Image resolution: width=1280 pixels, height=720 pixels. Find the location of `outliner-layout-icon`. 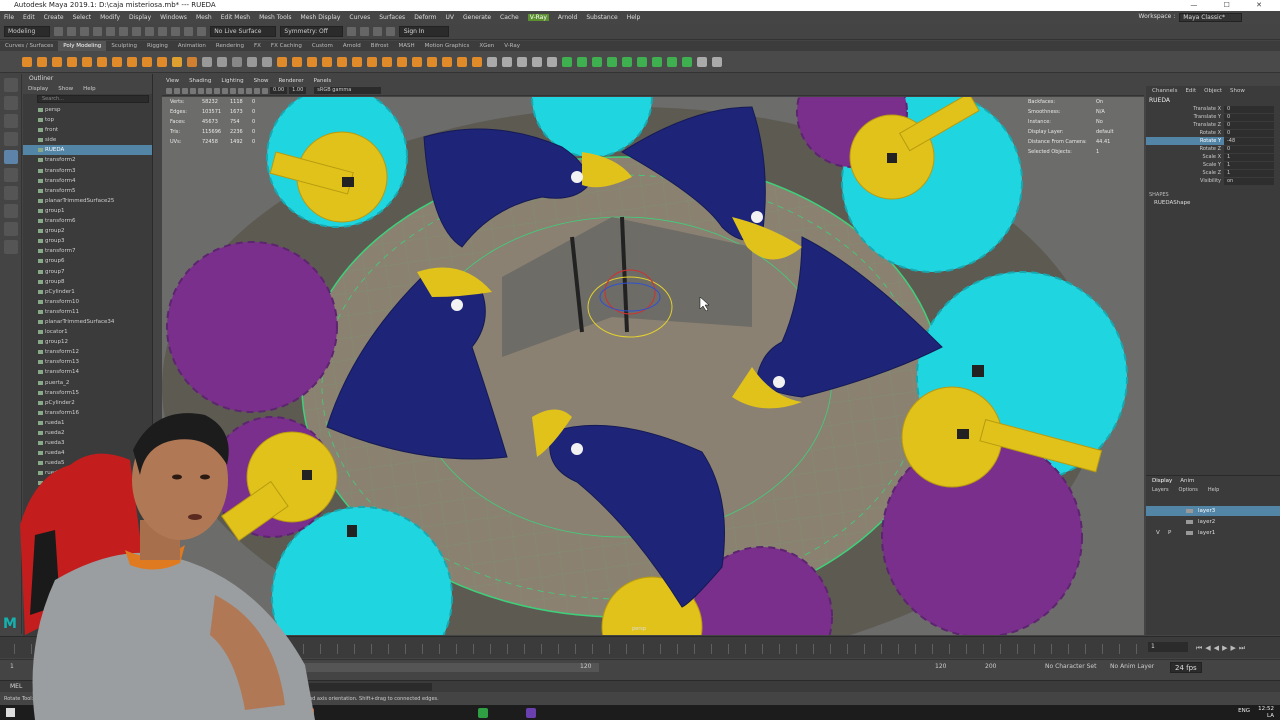

outliner-layout-icon is located at coordinates (10, 247).